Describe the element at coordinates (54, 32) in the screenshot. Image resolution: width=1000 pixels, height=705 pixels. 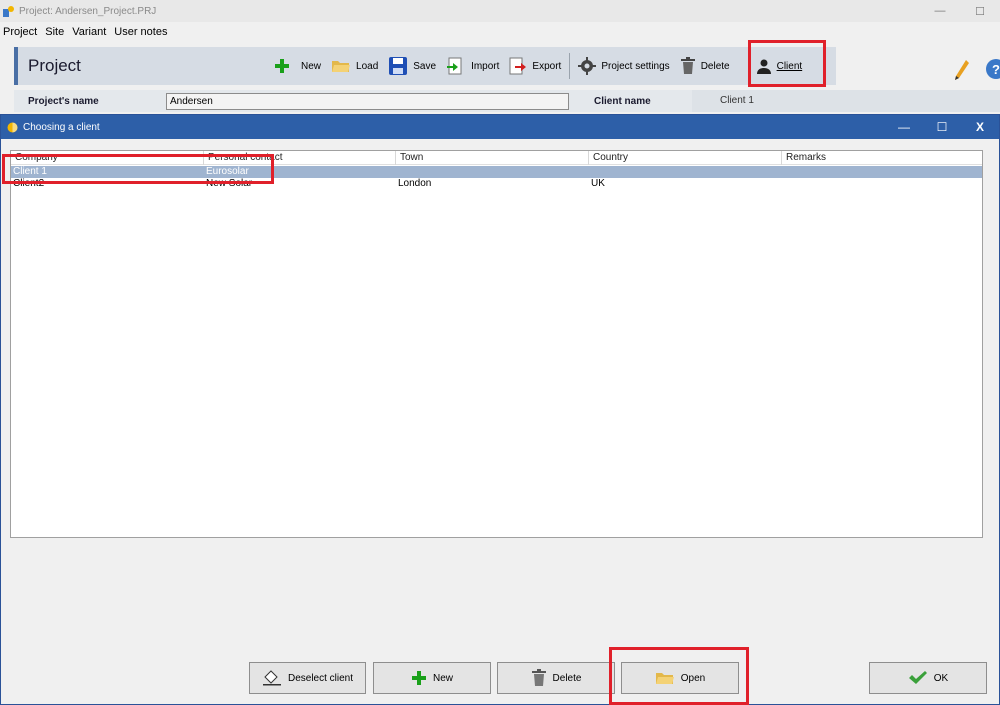
I see `menu-site: Site` at that location.